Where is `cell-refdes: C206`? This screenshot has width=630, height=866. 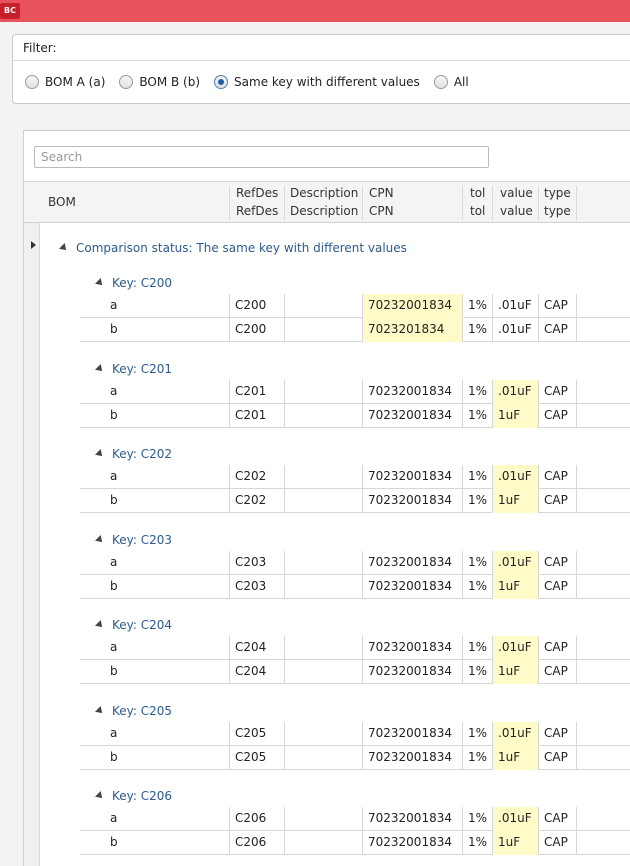 cell-refdes: C206 is located at coordinates (256, 819).